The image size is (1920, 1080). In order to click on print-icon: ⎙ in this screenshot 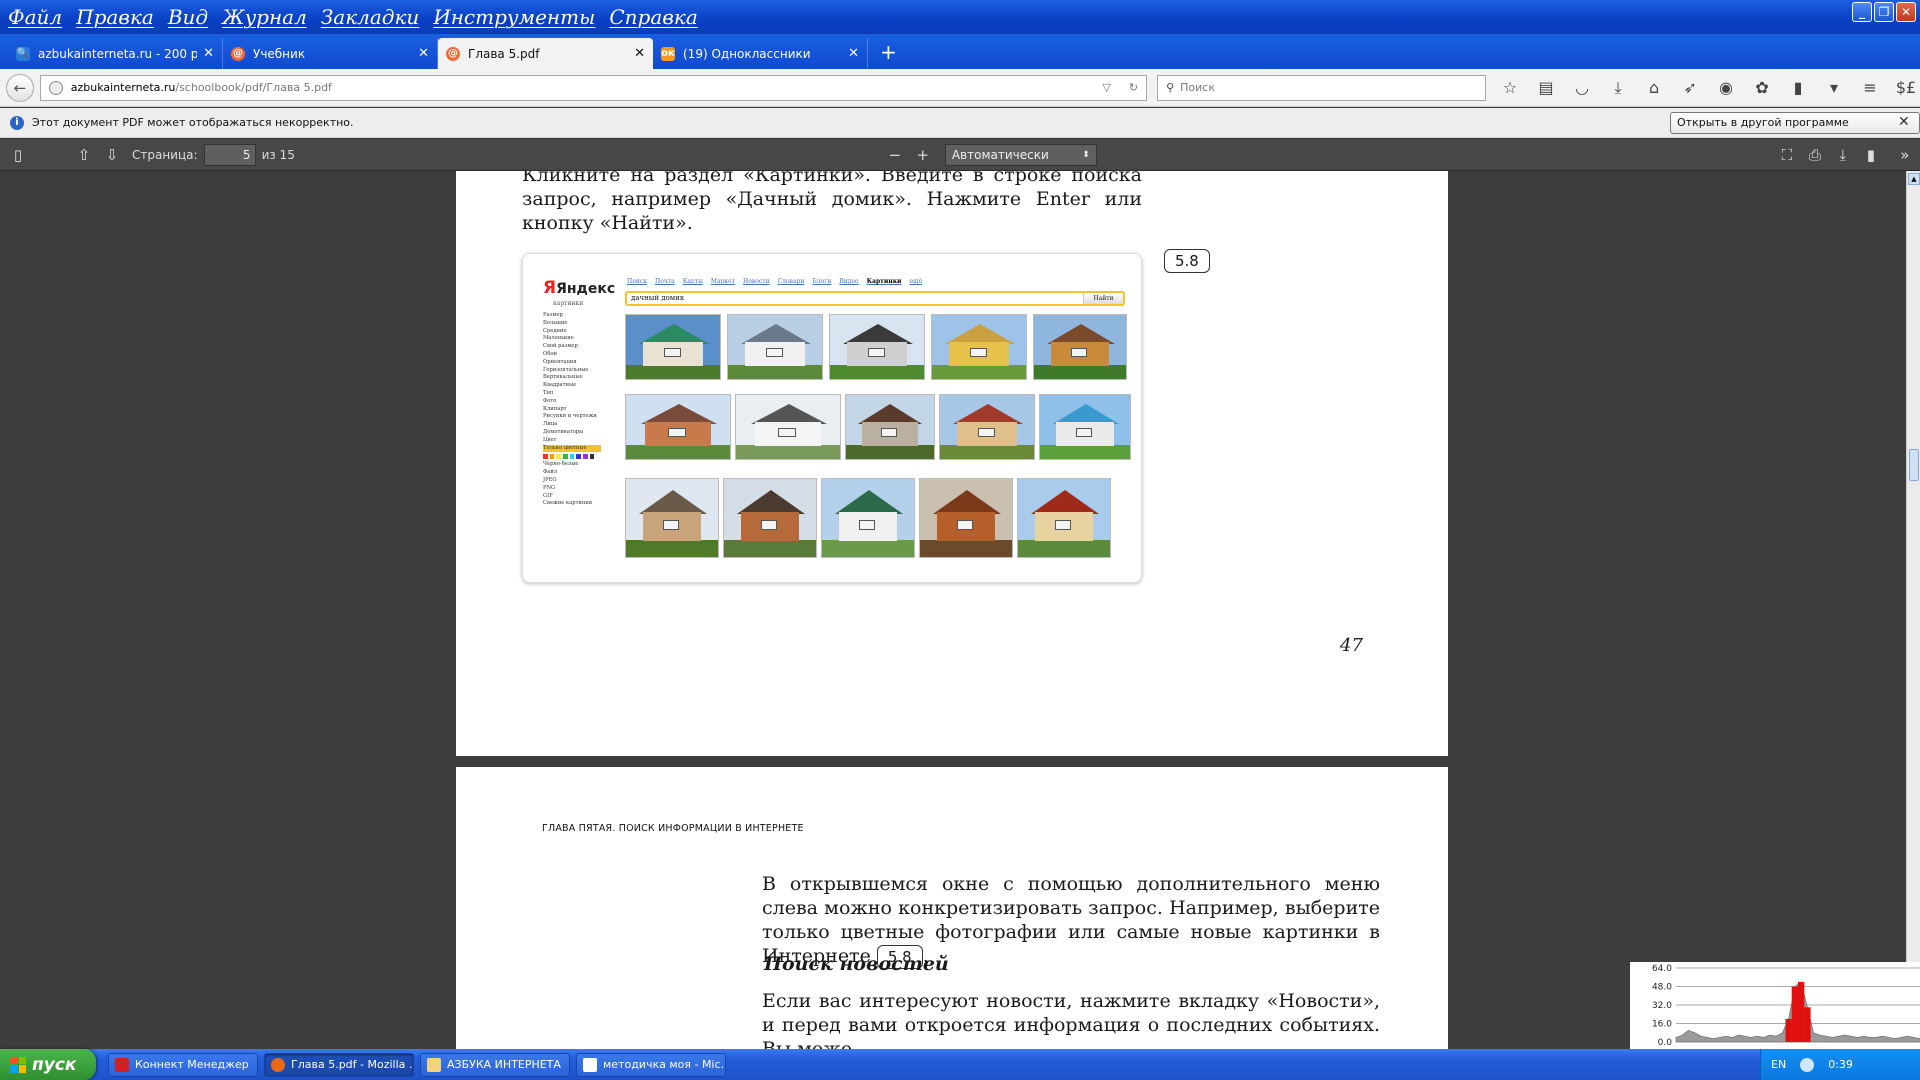, I will do `click(1815, 155)`.